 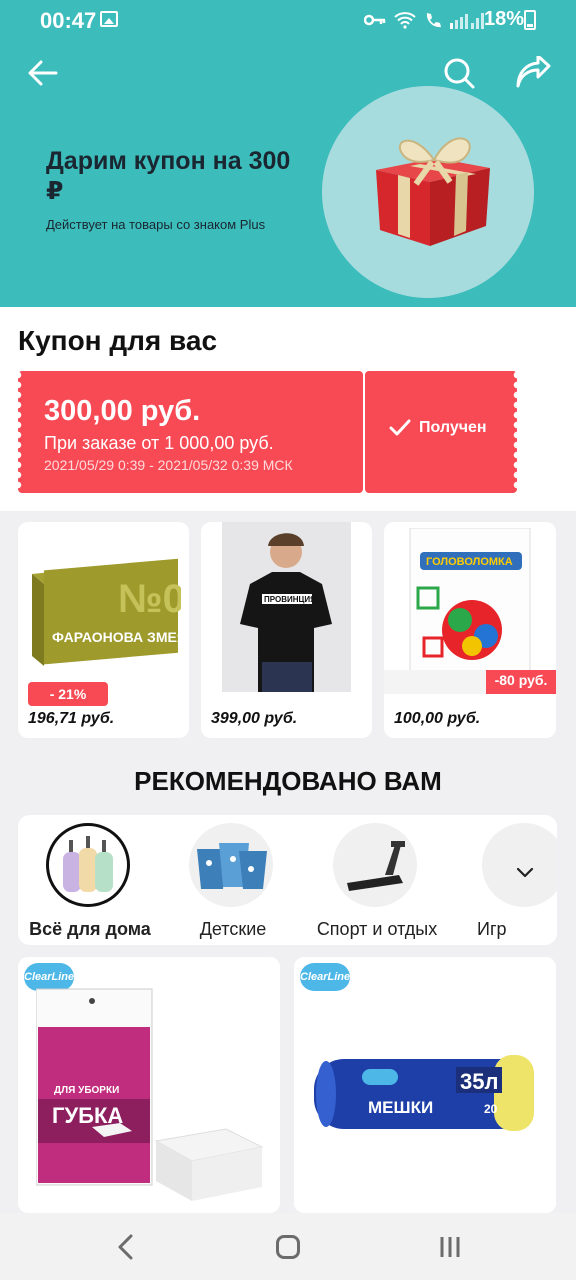 I want to click on box-title: ФАРАОНОВА ЗМЕЯ, so click(x=116, y=637).